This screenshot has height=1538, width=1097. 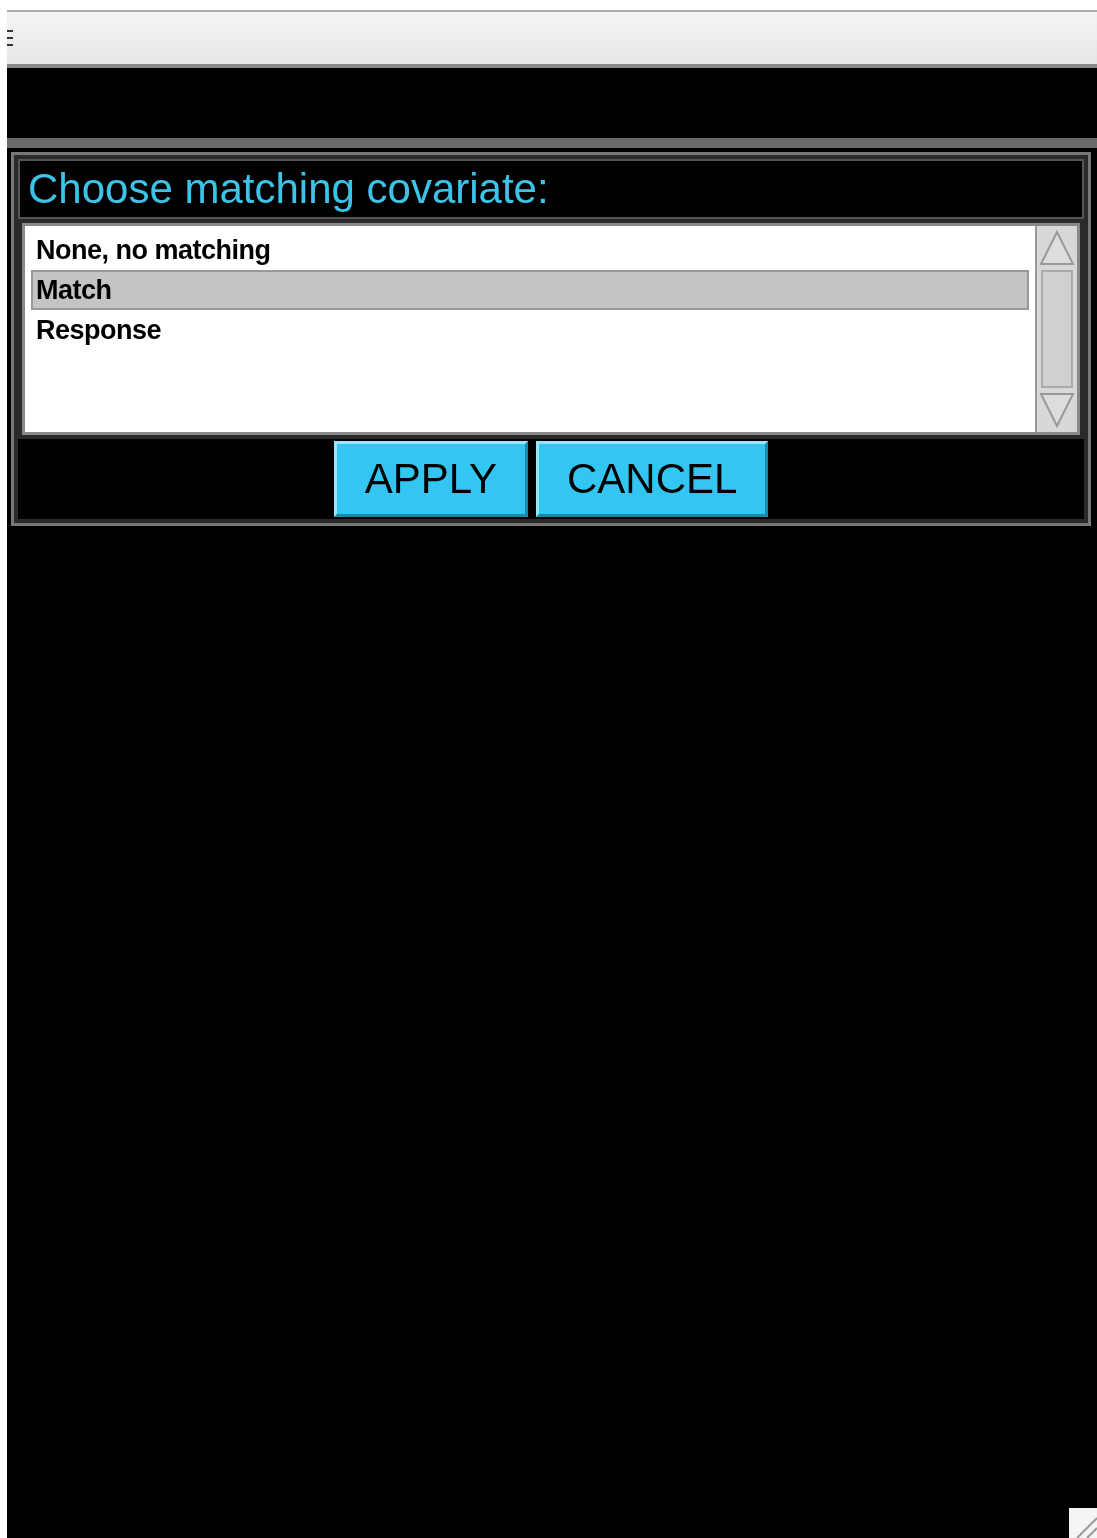 What do you see at coordinates (530, 290) in the screenshot?
I see `list-item: Match` at bounding box center [530, 290].